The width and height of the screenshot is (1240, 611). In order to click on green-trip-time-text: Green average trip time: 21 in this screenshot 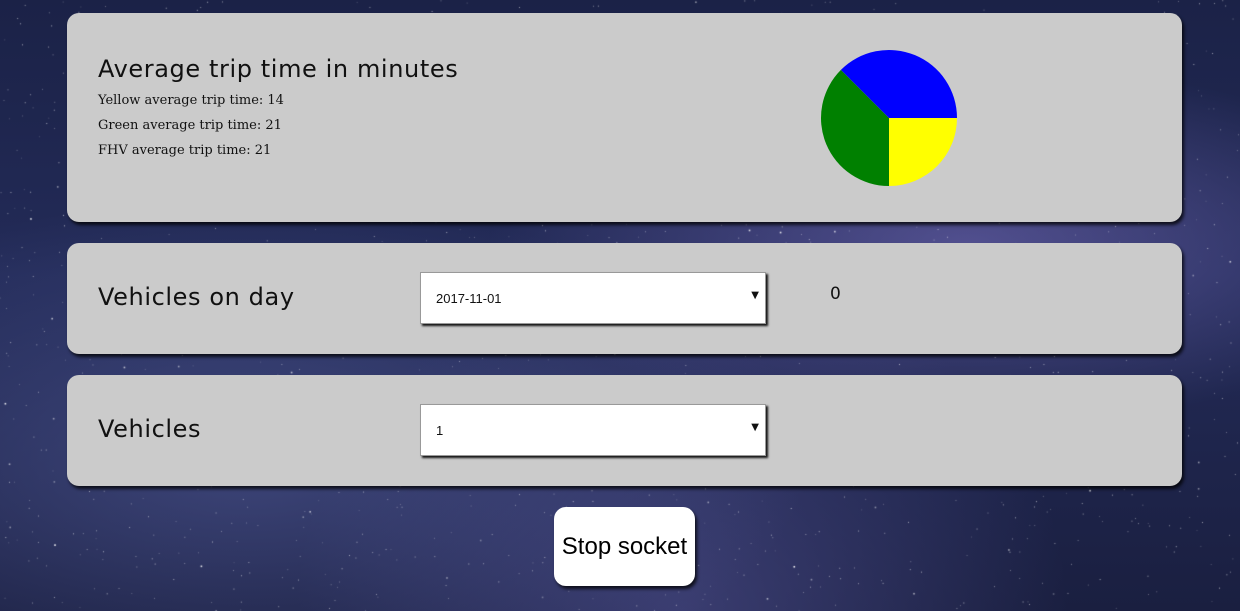, I will do `click(190, 125)`.